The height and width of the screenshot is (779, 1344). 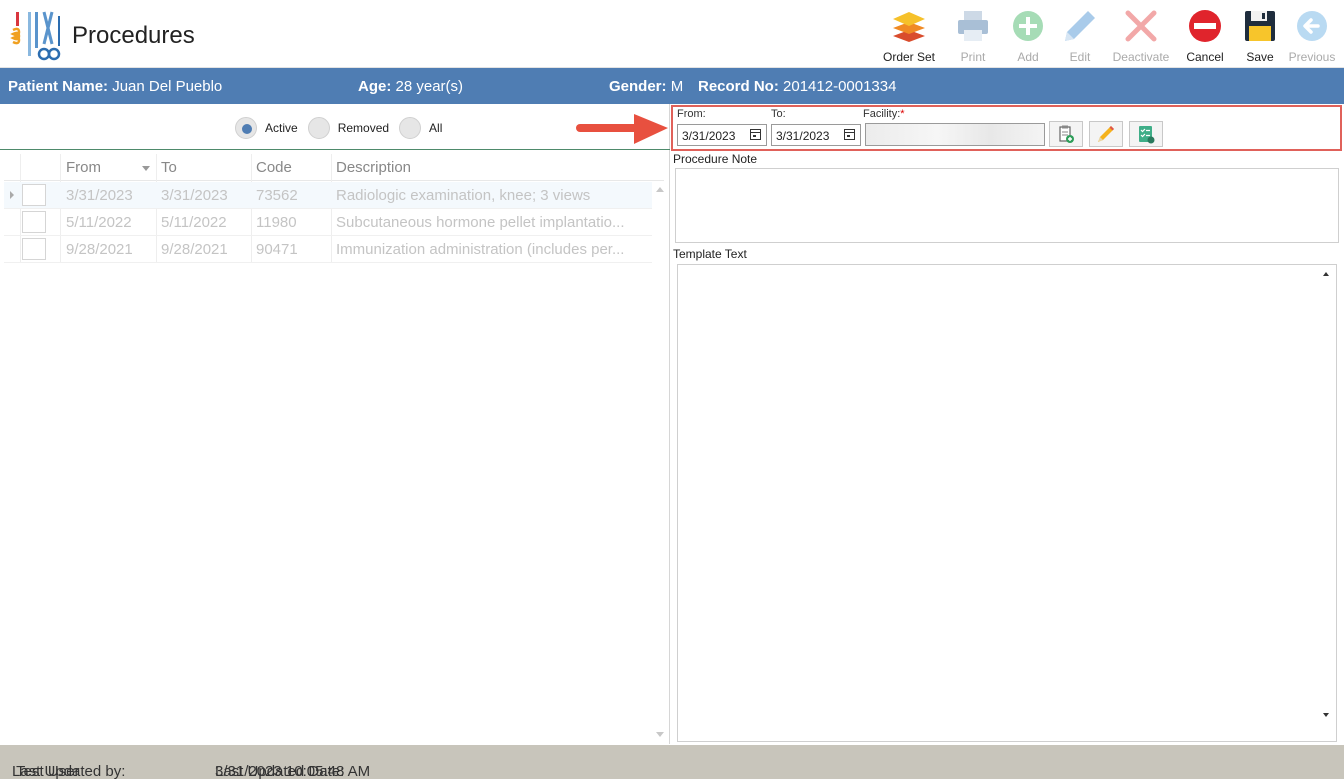 What do you see at coordinates (348, 128) in the screenshot?
I see `radio-removed: Removed` at bounding box center [348, 128].